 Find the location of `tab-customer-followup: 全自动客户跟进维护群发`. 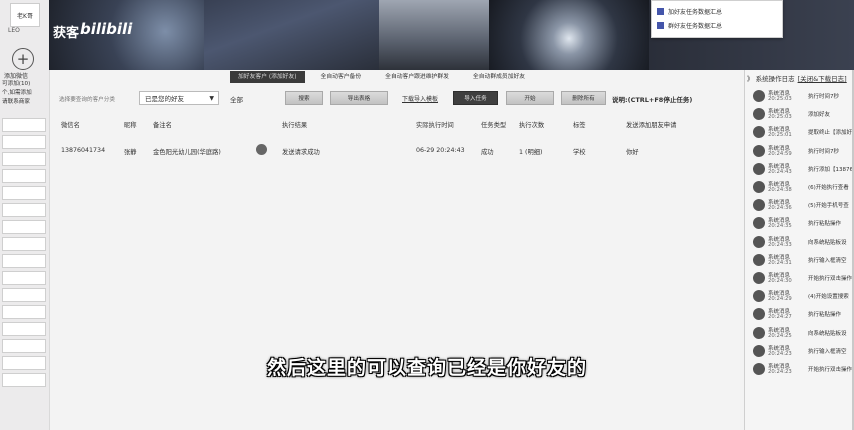

tab-customer-followup: 全自动客户跟进维护群发 is located at coordinates (417, 77).